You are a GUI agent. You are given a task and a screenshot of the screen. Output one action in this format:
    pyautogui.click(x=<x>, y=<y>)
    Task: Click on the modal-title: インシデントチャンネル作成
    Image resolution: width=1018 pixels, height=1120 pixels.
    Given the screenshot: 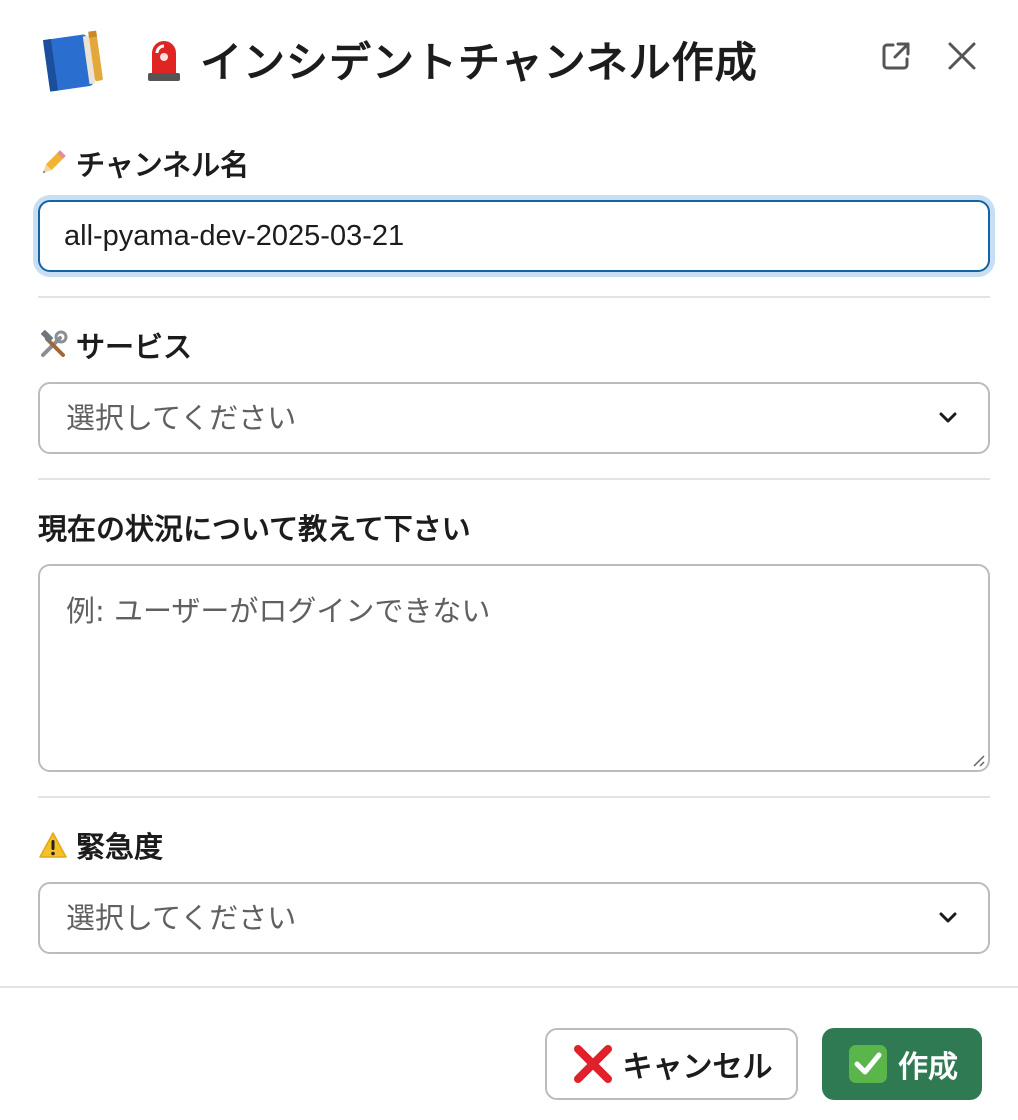 What is the action you would take?
    pyautogui.click(x=479, y=62)
    